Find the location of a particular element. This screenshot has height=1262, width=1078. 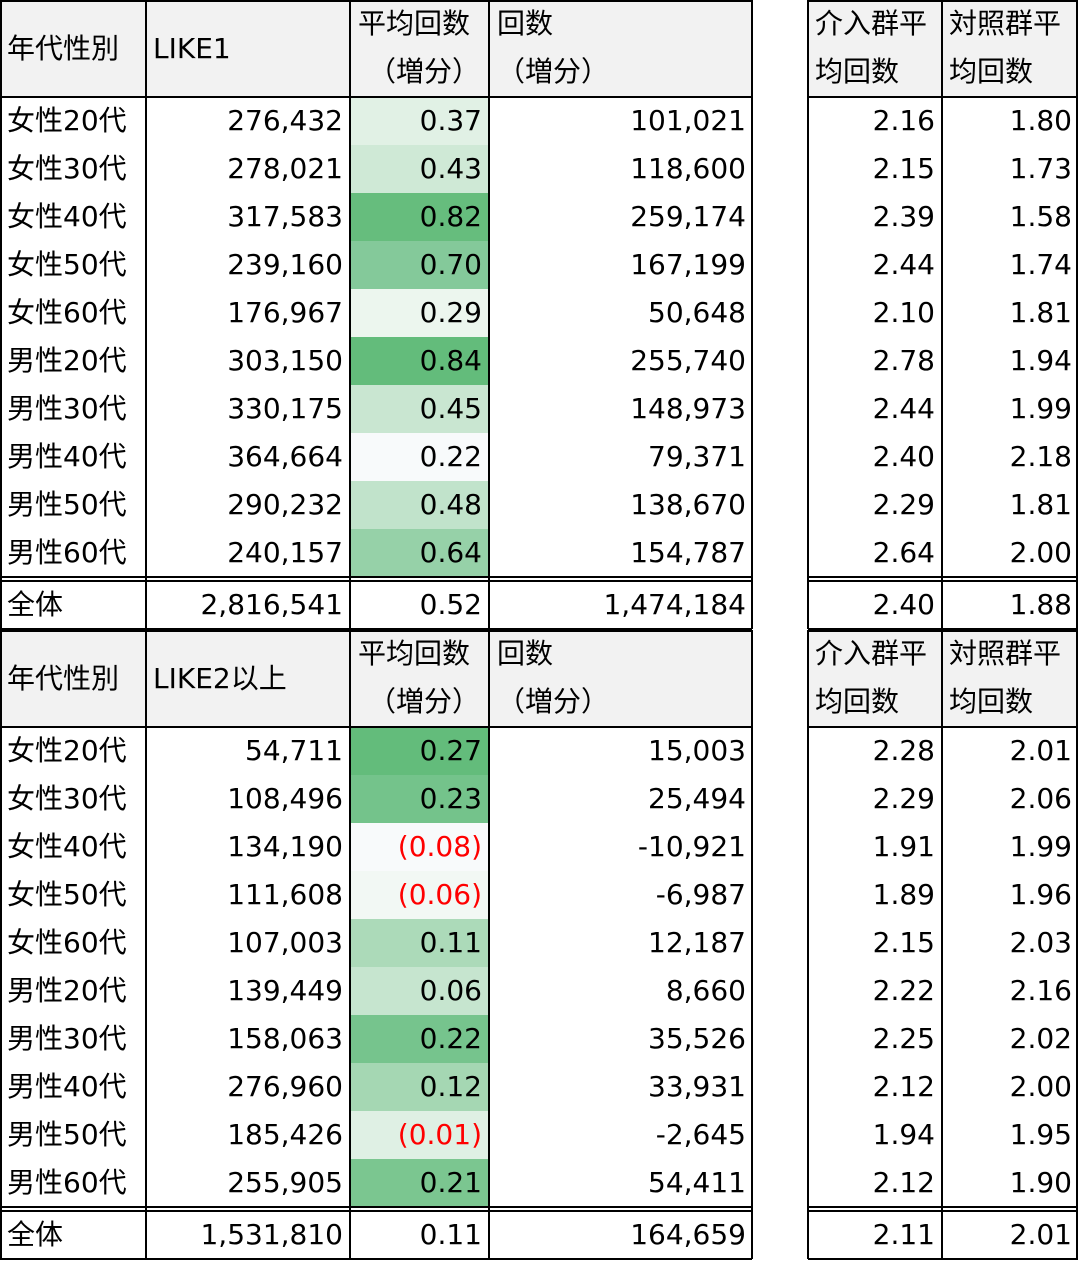

total-ctl: 2.01 is located at coordinates (1040, 1234).